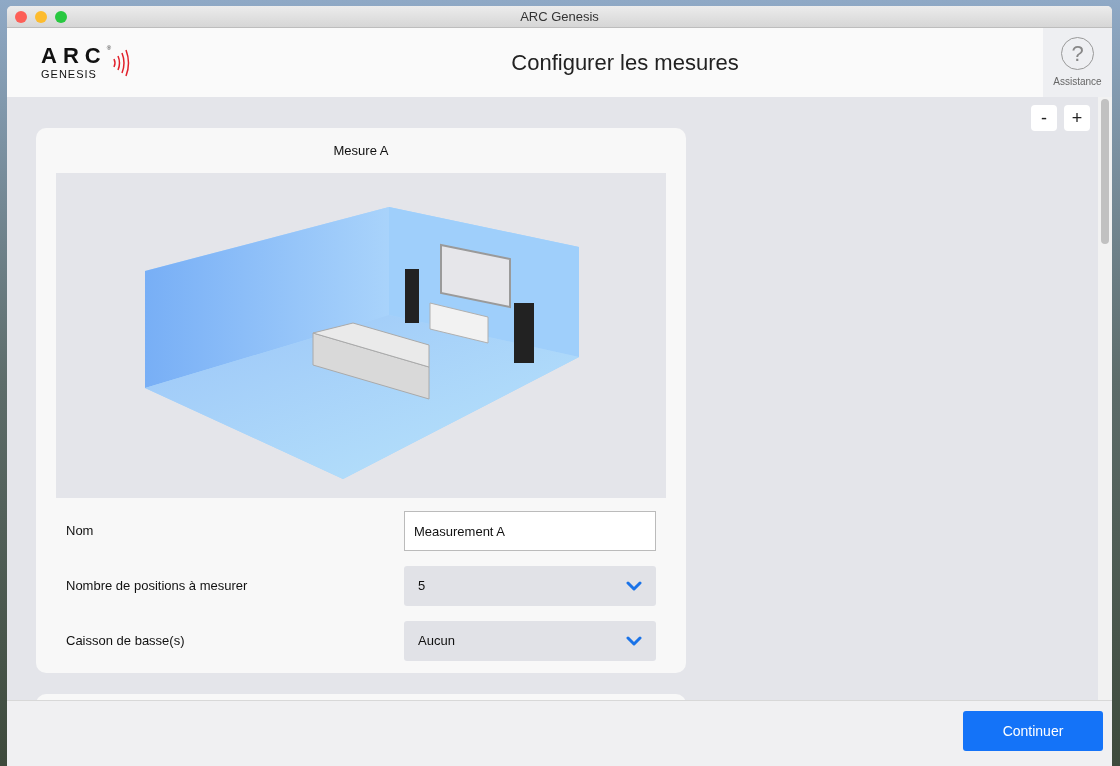  I want to click on field-label: Nombre de positions à mesurer, so click(157, 586).